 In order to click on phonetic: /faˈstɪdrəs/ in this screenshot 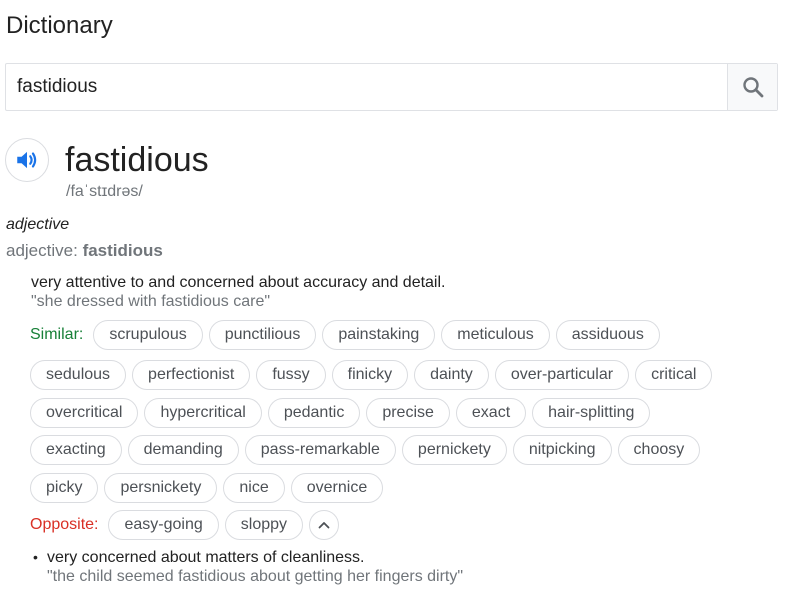, I will do `click(104, 191)`.